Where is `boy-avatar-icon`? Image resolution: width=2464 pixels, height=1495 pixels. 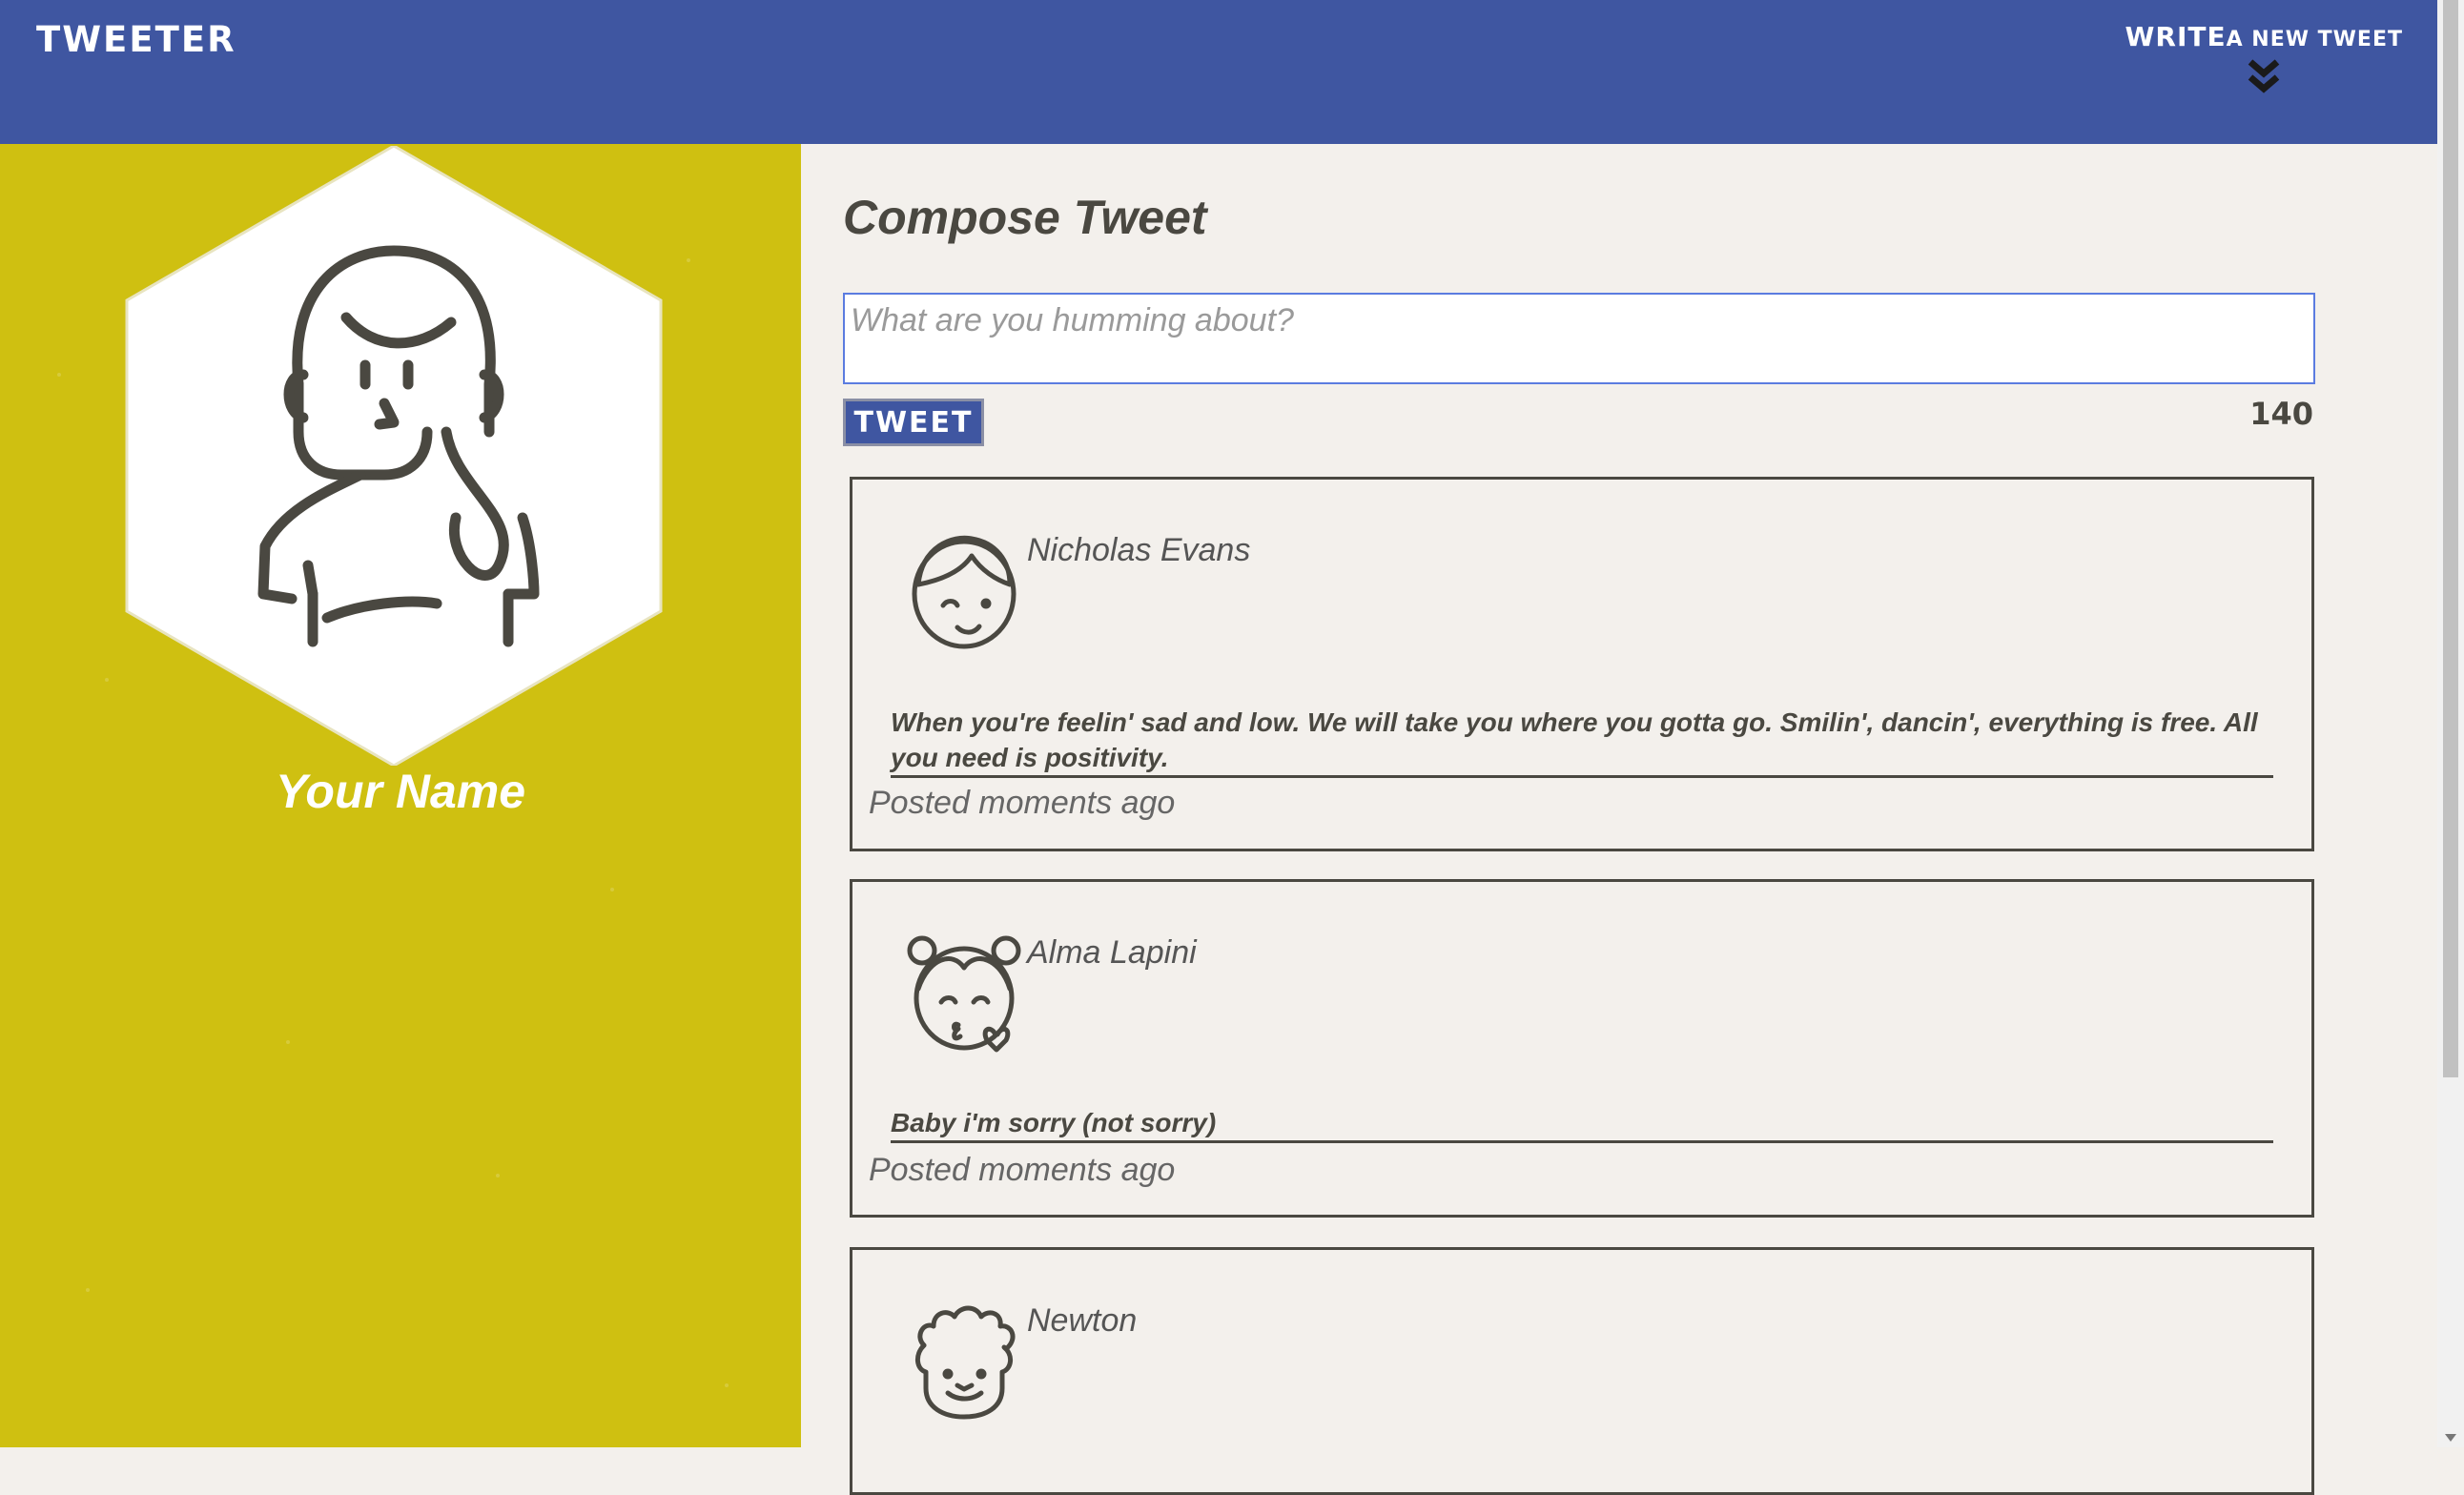 boy-avatar-icon is located at coordinates (964, 592).